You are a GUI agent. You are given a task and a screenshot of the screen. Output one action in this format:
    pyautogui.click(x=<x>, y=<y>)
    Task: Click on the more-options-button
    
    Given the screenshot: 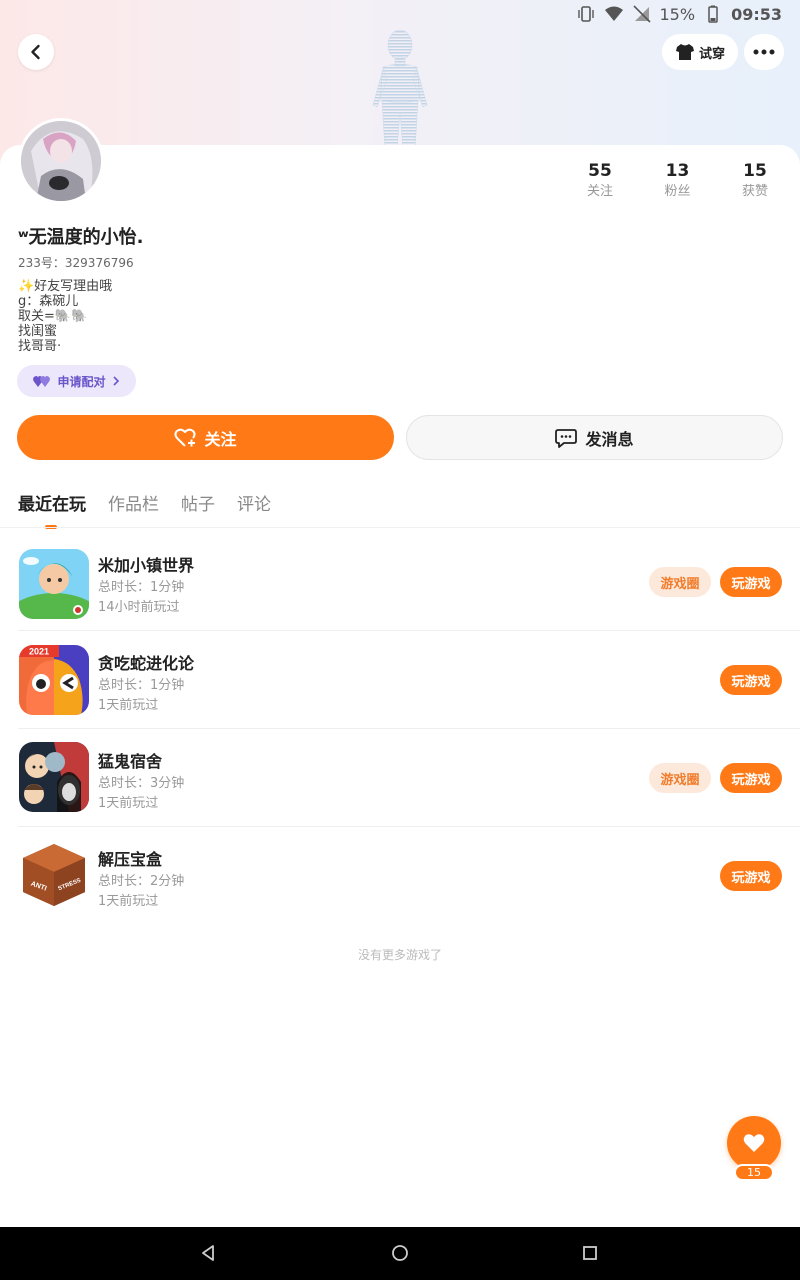 What is the action you would take?
    pyautogui.click(x=764, y=52)
    